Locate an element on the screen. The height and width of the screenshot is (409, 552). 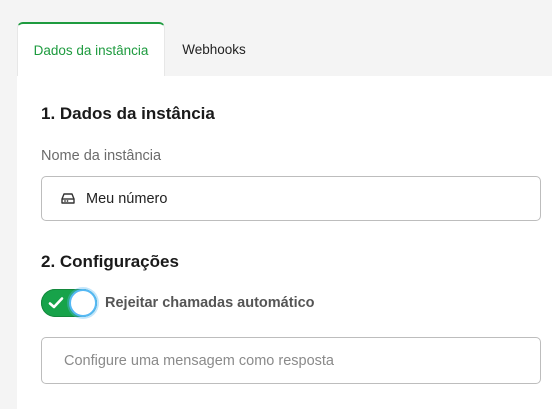
reject-calls-label: Rejeitar chamadas automático is located at coordinates (210, 303).